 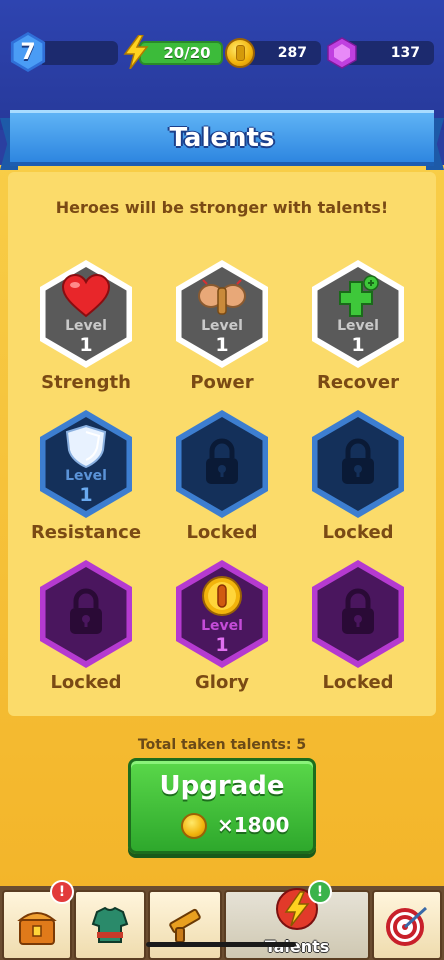 I want to click on player-level-value: 7, so click(x=28, y=52).